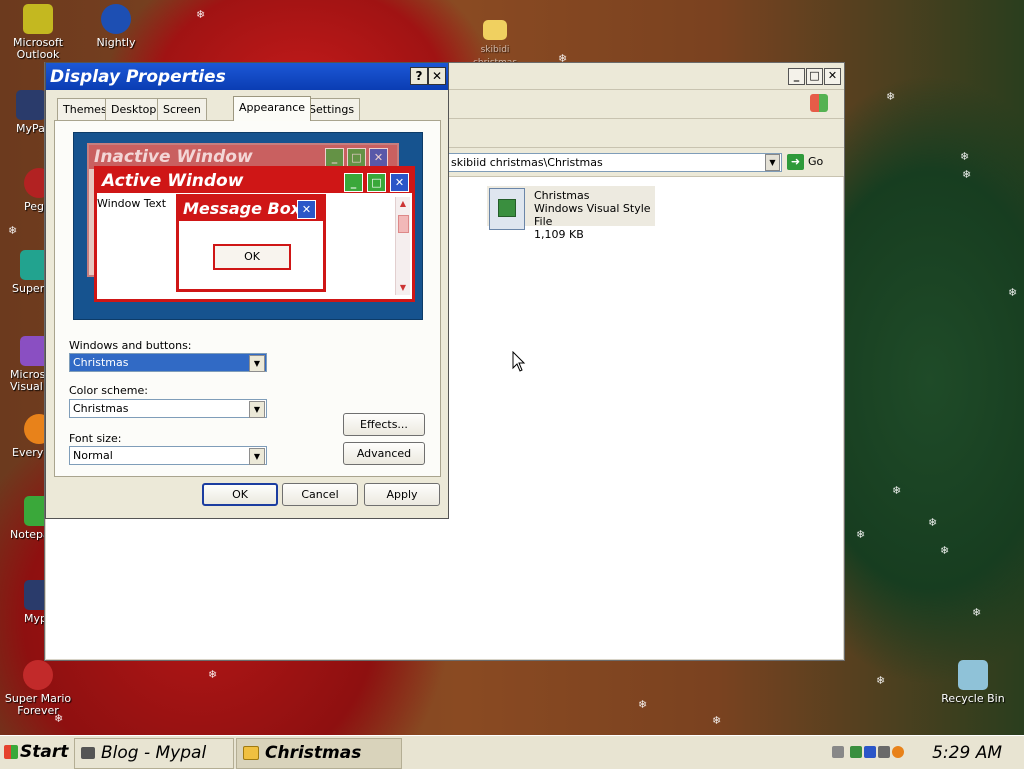 The height and width of the screenshot is (769, 1024). Describe the element at coordinates (512, 752) in the screenshot. I see `taskbar: Start Blog - Mypal Christmas 5:29 AM` at that location.